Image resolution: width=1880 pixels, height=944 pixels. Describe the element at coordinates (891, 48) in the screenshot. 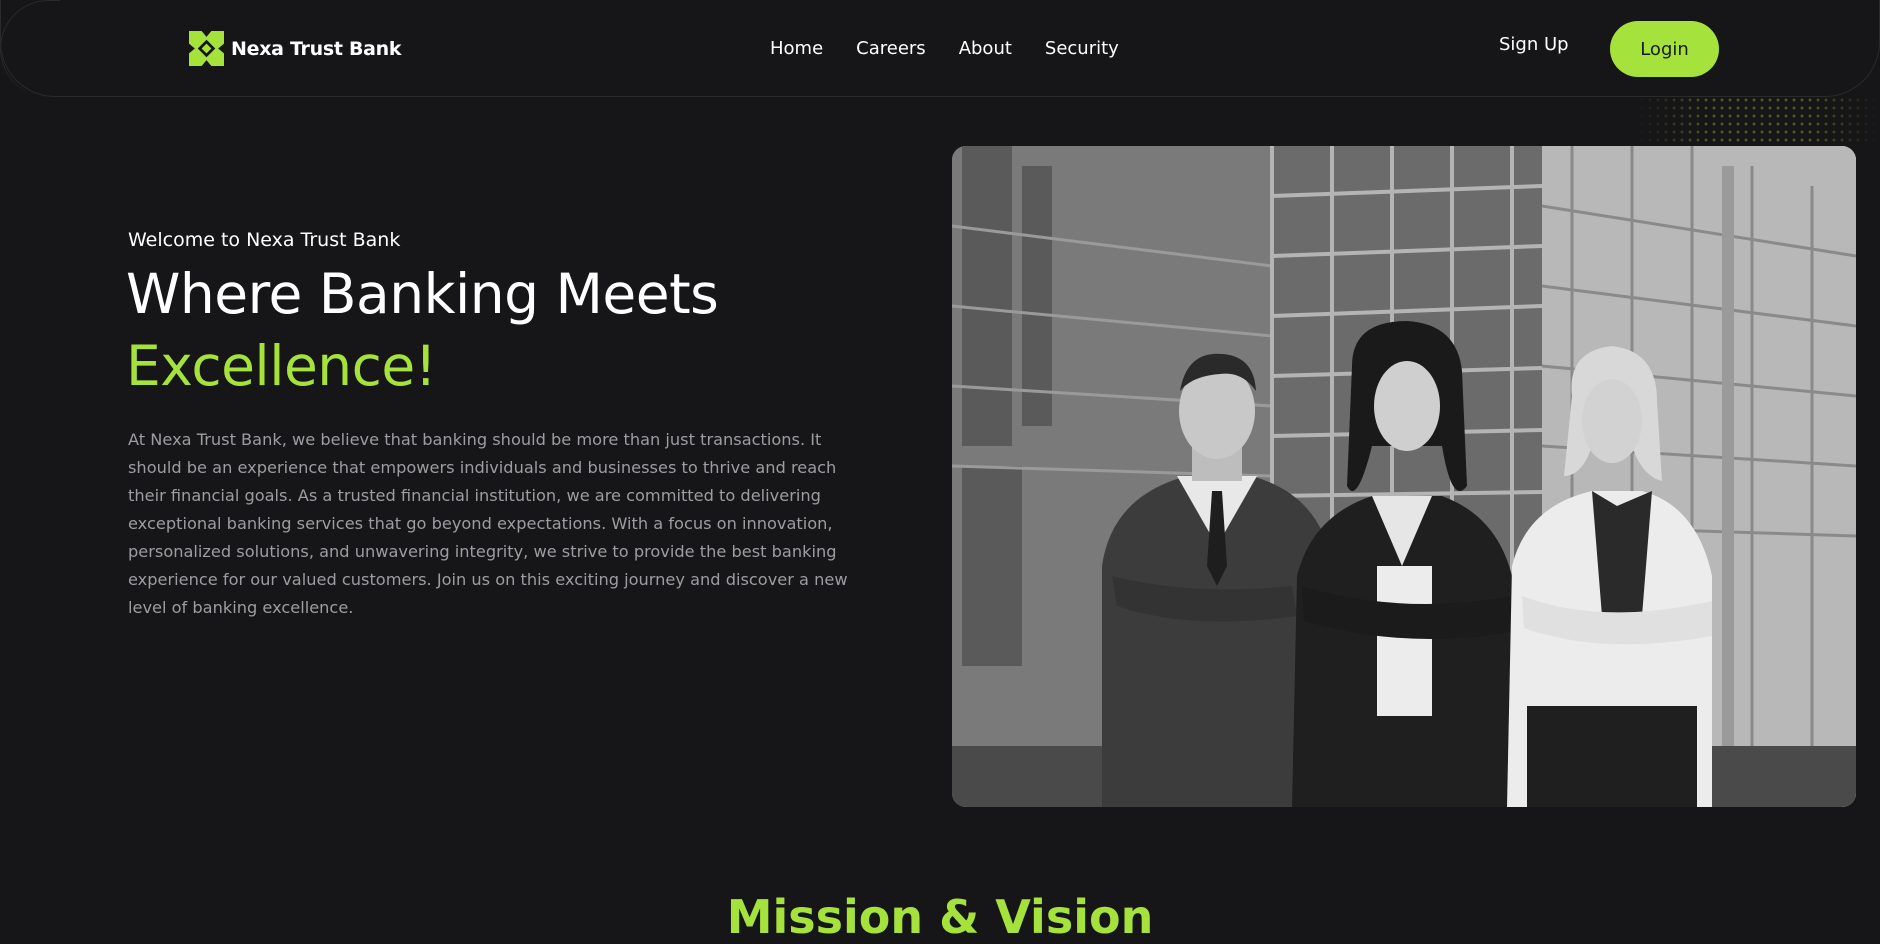

I see `nav-item-careers: Careers` at that location.